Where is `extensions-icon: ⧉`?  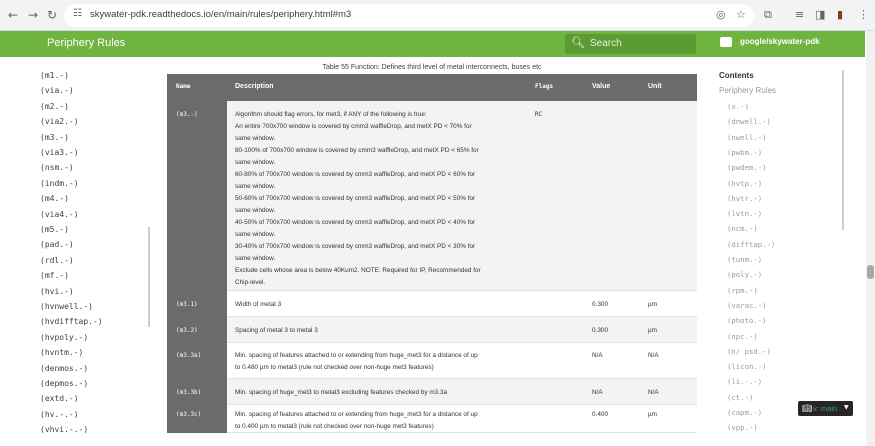
extensions-icon: ⧉ is located at coordinates (768, 15).